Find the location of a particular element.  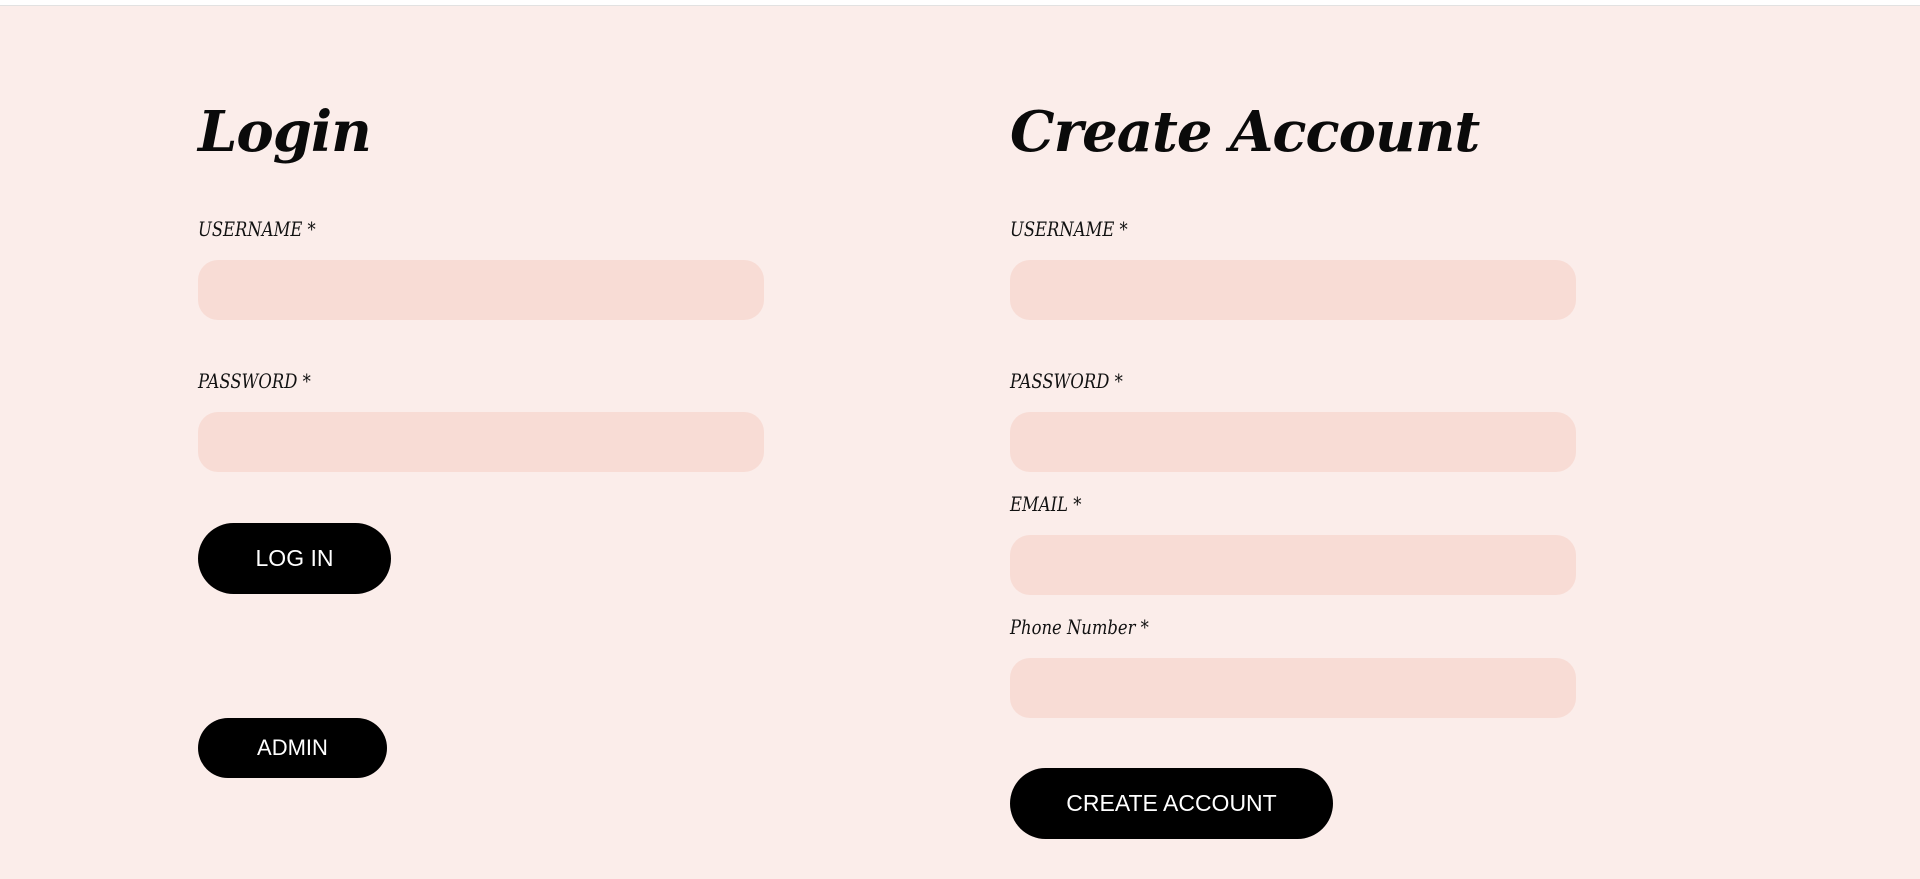

create-email-label: EMAIL * is located at coordinates (1046, 504).